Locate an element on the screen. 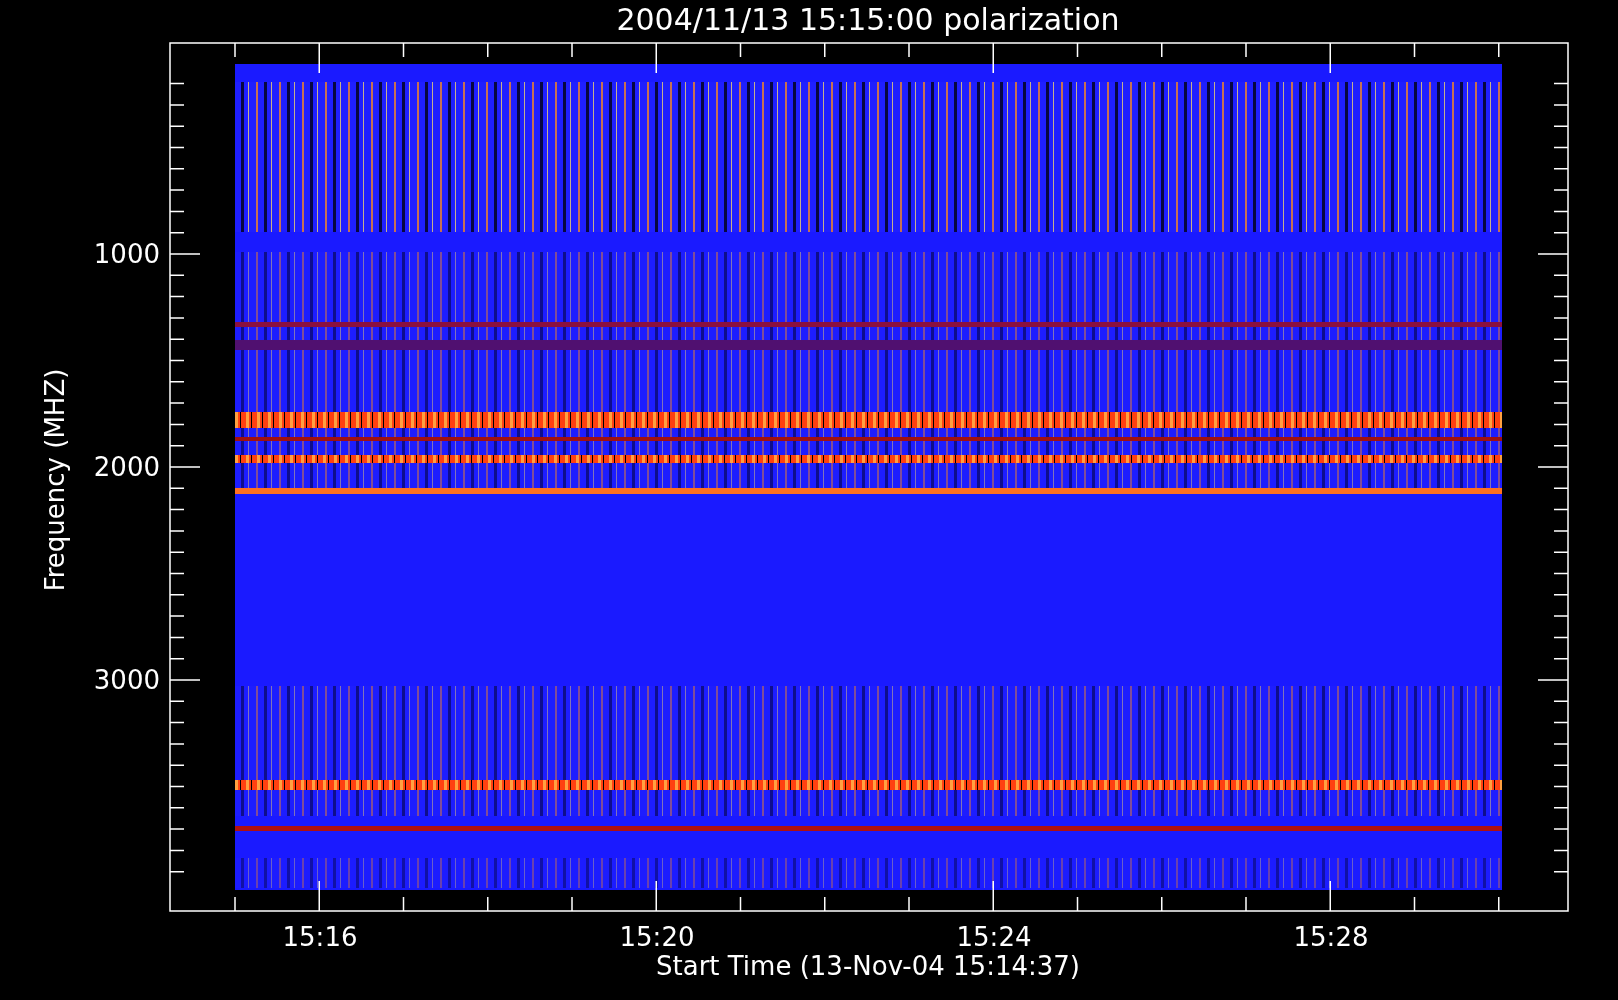  y-tick-label: 2000 is located at coordinates (126, 467).